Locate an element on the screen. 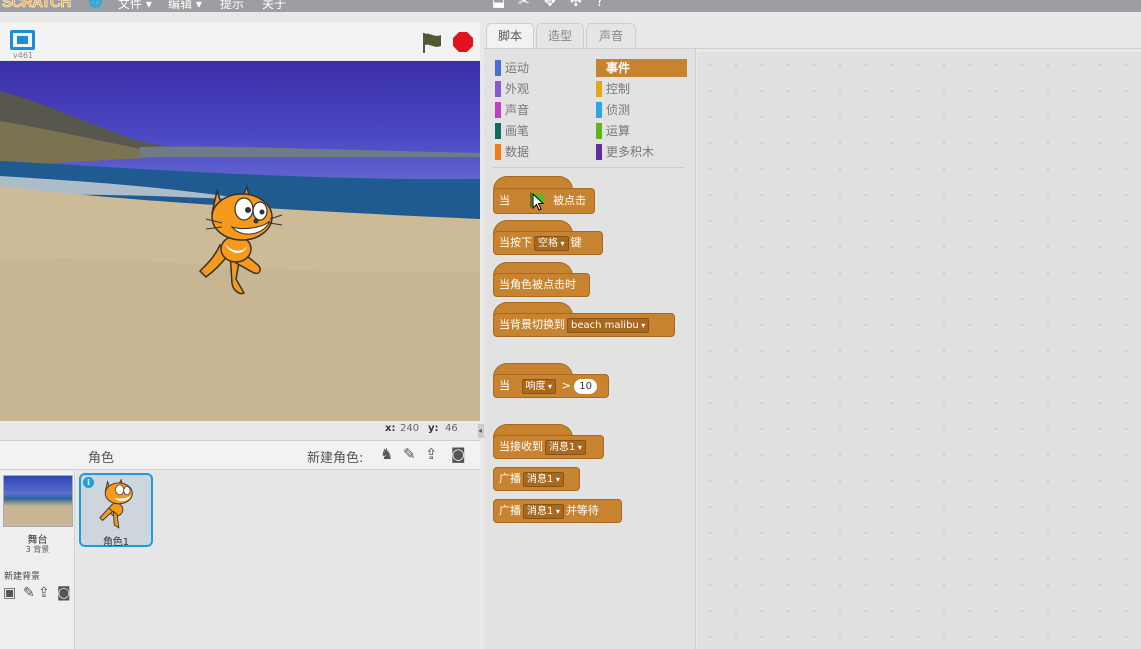 This screenshot has width=1141, height=649. events-color-bar is located at coordinates (599, 68).